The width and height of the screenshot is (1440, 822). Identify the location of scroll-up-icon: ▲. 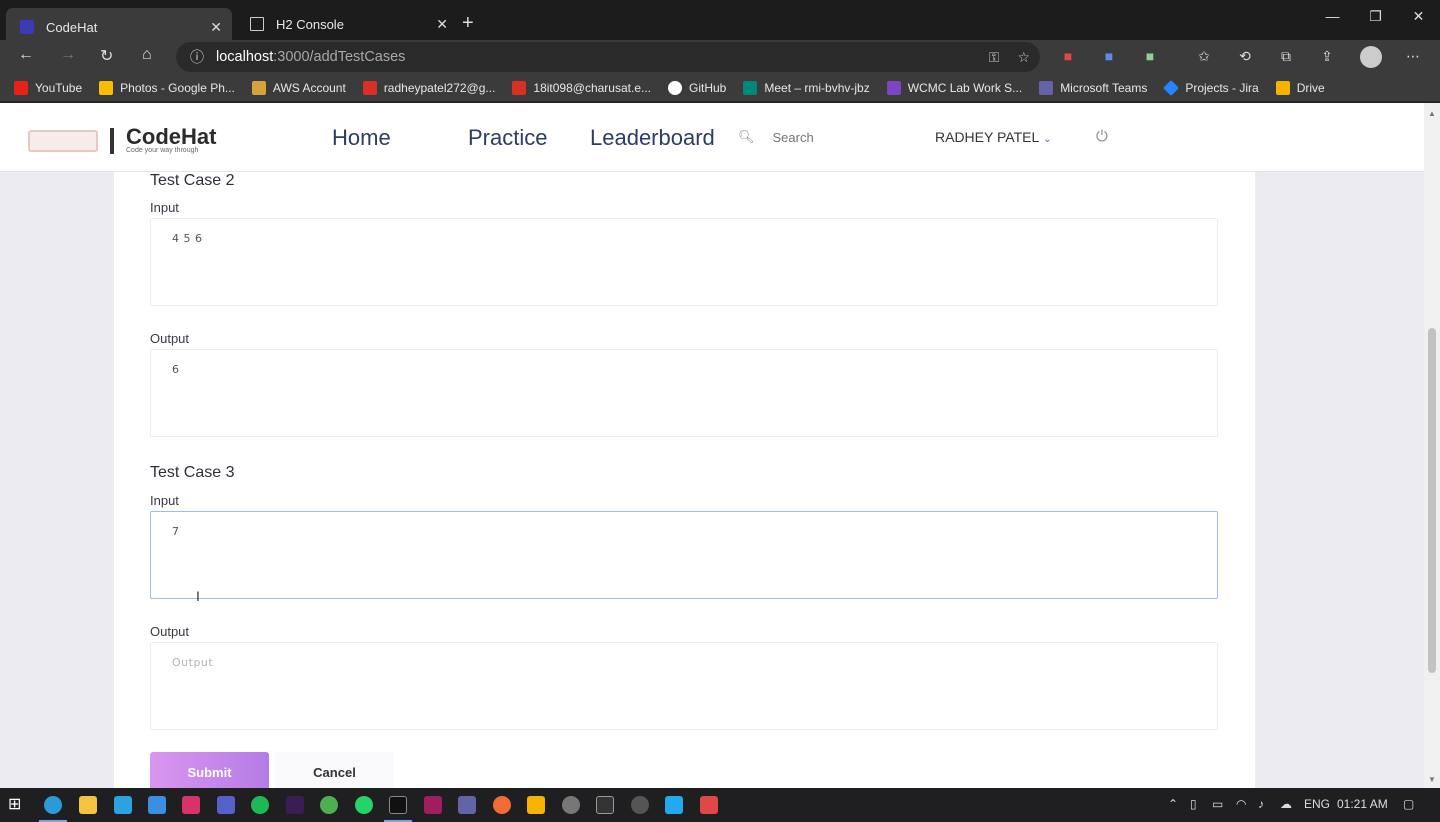
(1432, 113).